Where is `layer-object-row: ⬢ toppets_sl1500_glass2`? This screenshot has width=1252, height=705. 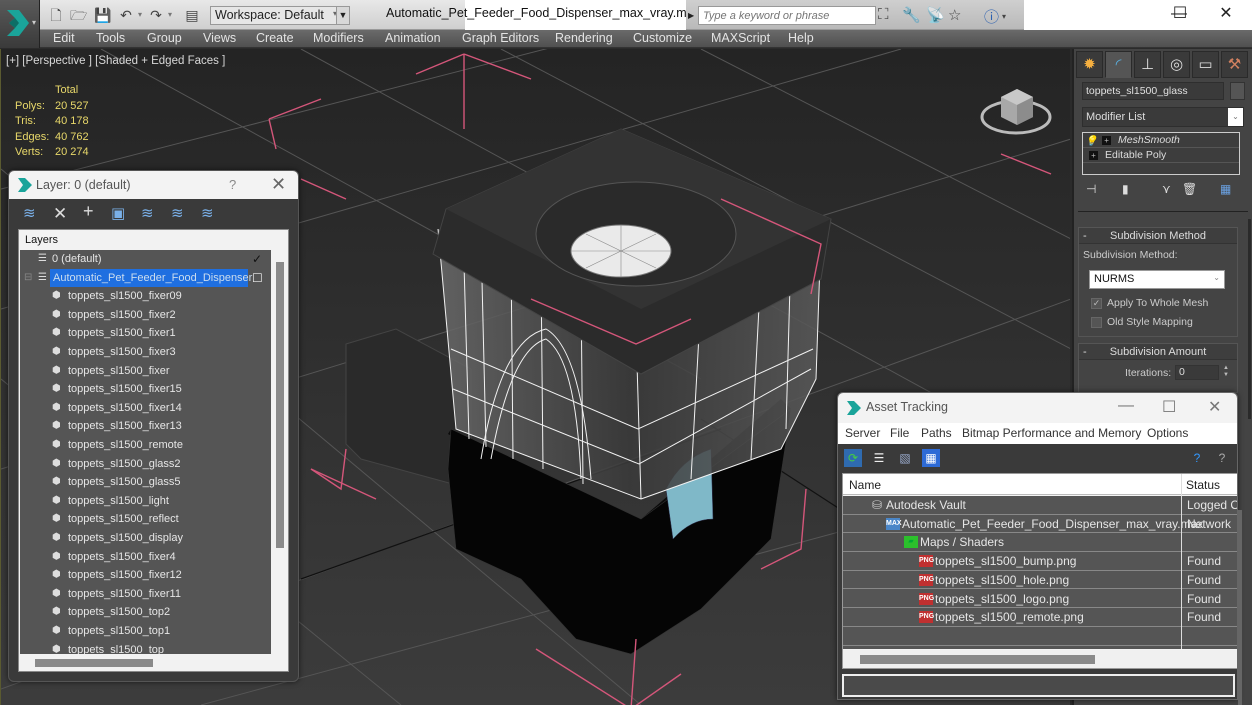 layer-object-row: ⬢ toppets_sl1500_glass2 is located at coordinates (145, 464).